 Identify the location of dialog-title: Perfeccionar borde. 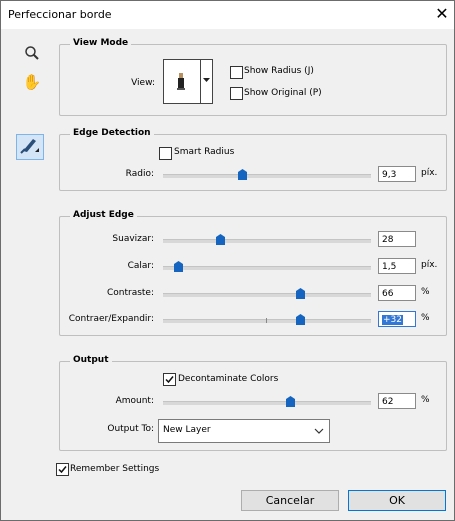
(60, 14).